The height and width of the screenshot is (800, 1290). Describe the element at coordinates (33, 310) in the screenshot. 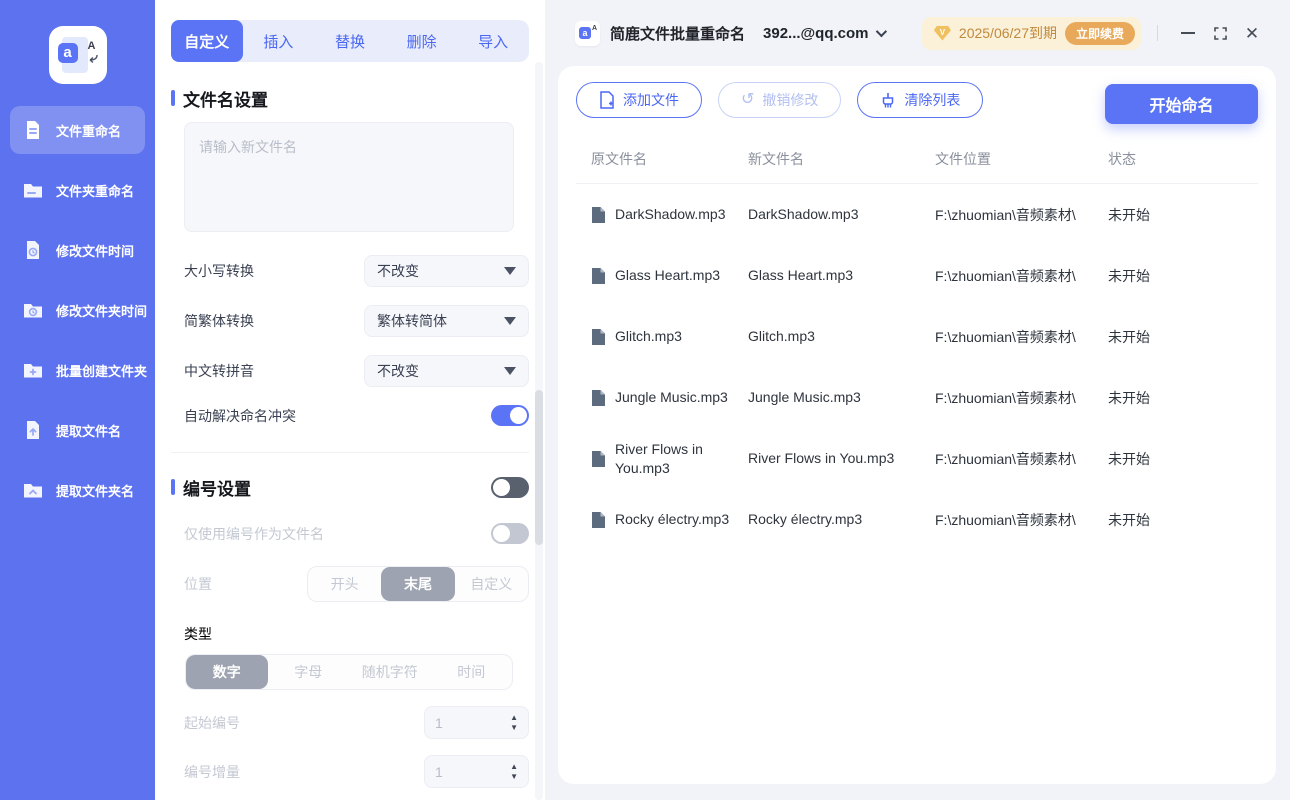

I see `folder-time-icon` at that location.